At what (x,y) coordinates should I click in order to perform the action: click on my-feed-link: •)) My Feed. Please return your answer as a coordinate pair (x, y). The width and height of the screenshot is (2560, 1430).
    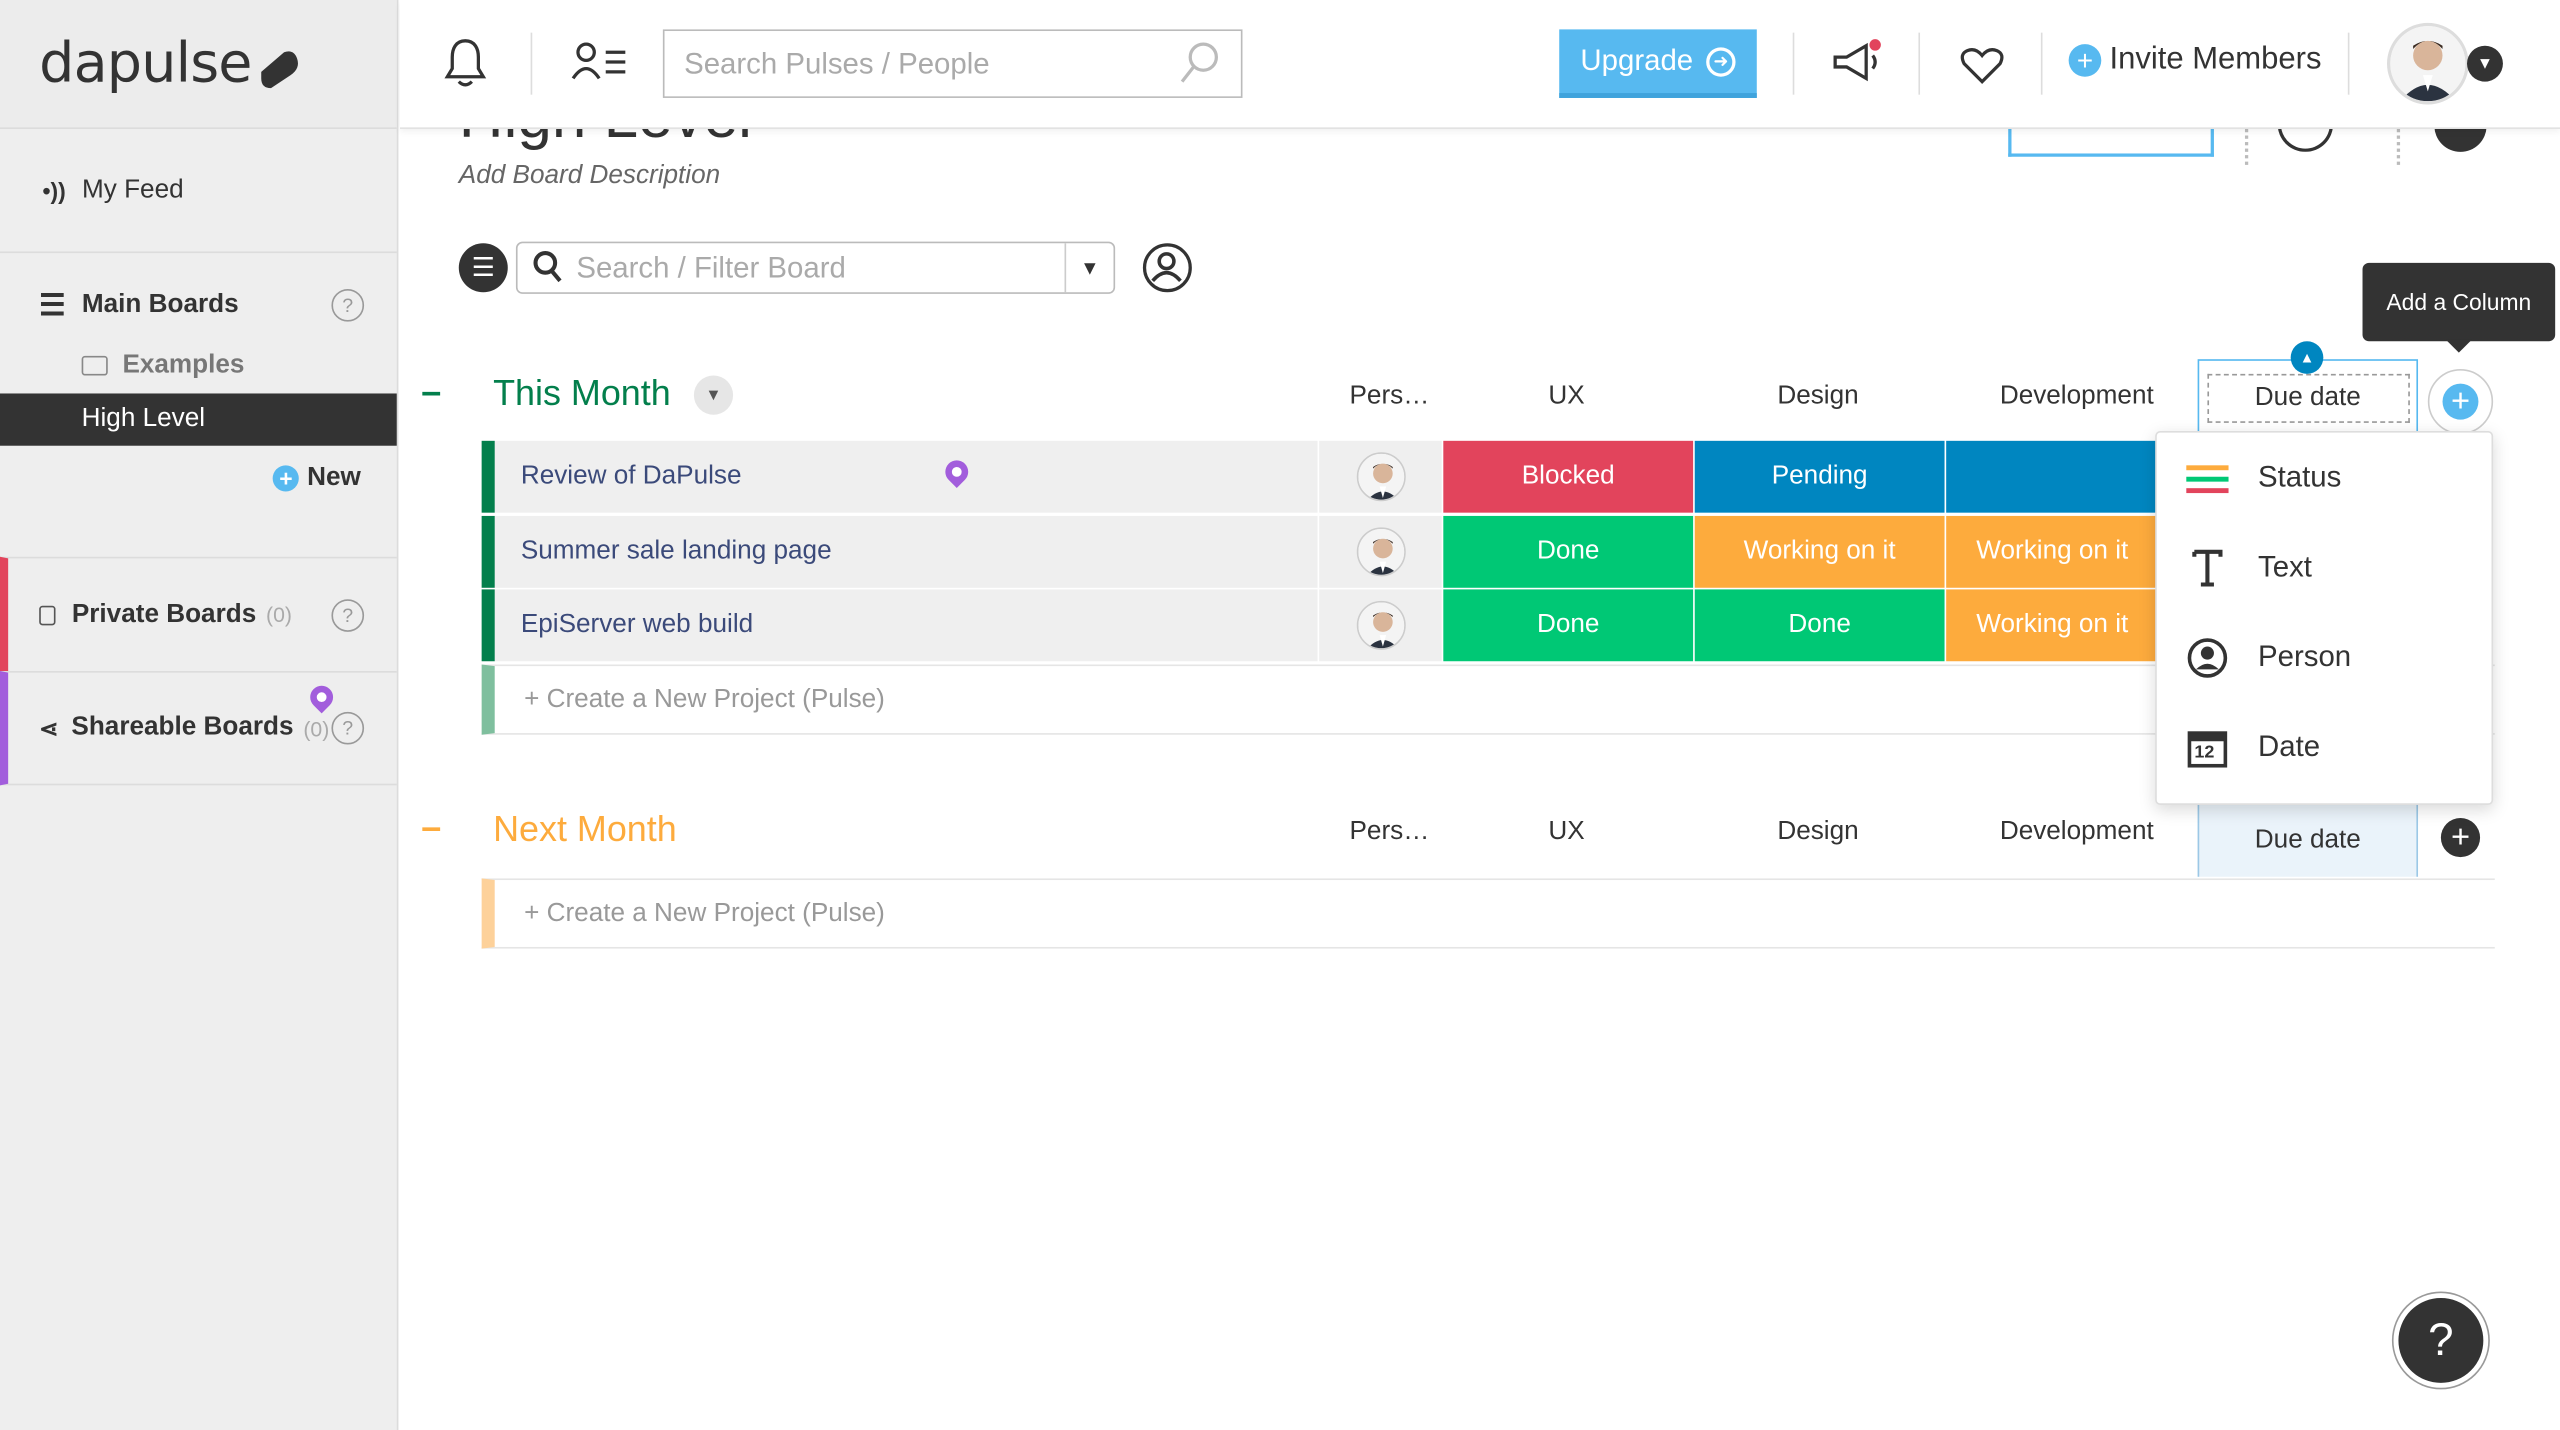
    Looking at the image, I should click on (198, 191).